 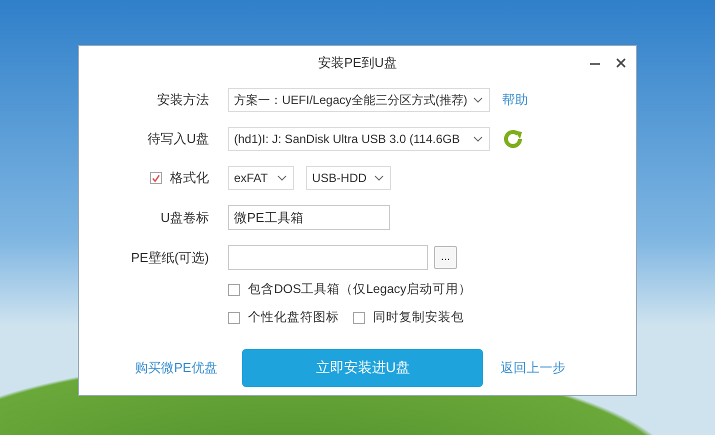 I want to click on filesystem-dropdown: exFAT, so click(x=261, y=178).